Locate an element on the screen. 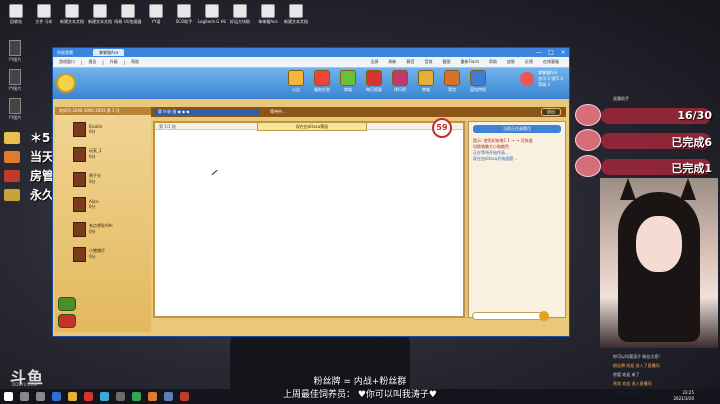  caption-best-fan: 上周最佳饲养员： ♥你可以叫我涛子♥ is located at coordinates (360, 395).